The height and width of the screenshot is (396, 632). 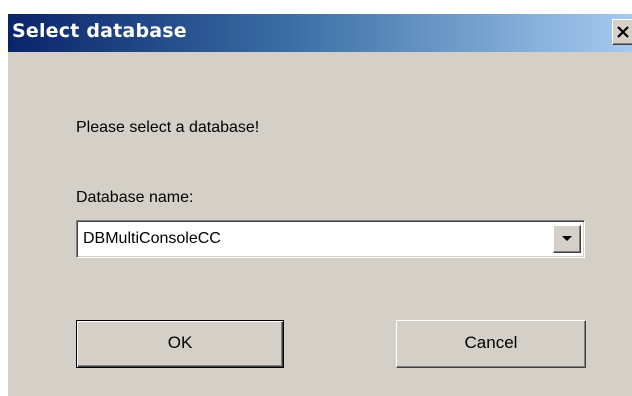 What do you see at coordinates (320, 33) in the screenshot?
I see `title-bar: Select database` at bounding box center [320, 33].